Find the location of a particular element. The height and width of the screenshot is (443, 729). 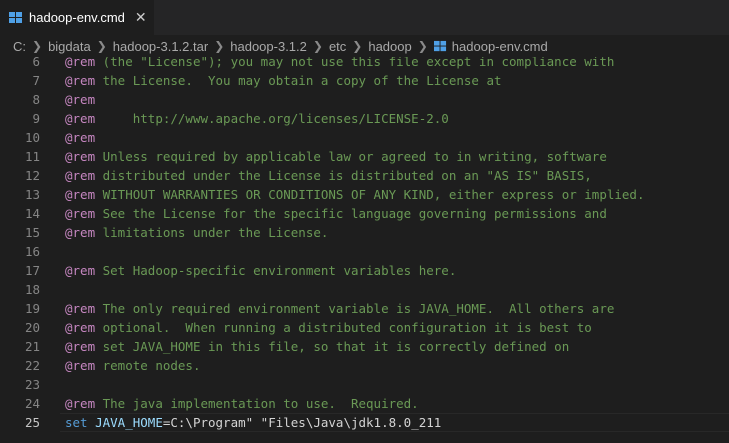

breadcrumb-item: etc is located at coordinates (337, 46).